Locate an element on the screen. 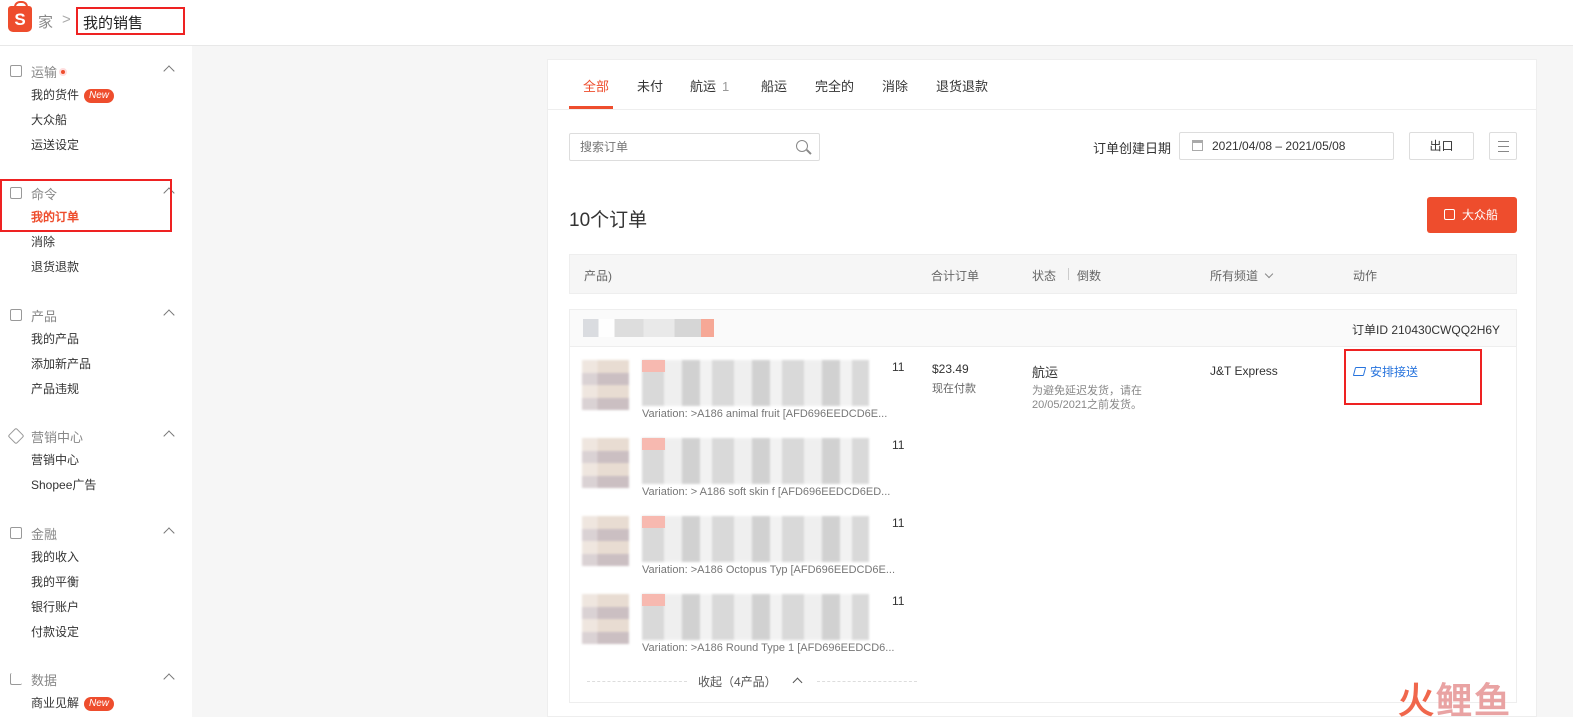  sidebar-section-products: 产品 我的产品 添加新产品 产品违规 is located at coordinates (96, 352).